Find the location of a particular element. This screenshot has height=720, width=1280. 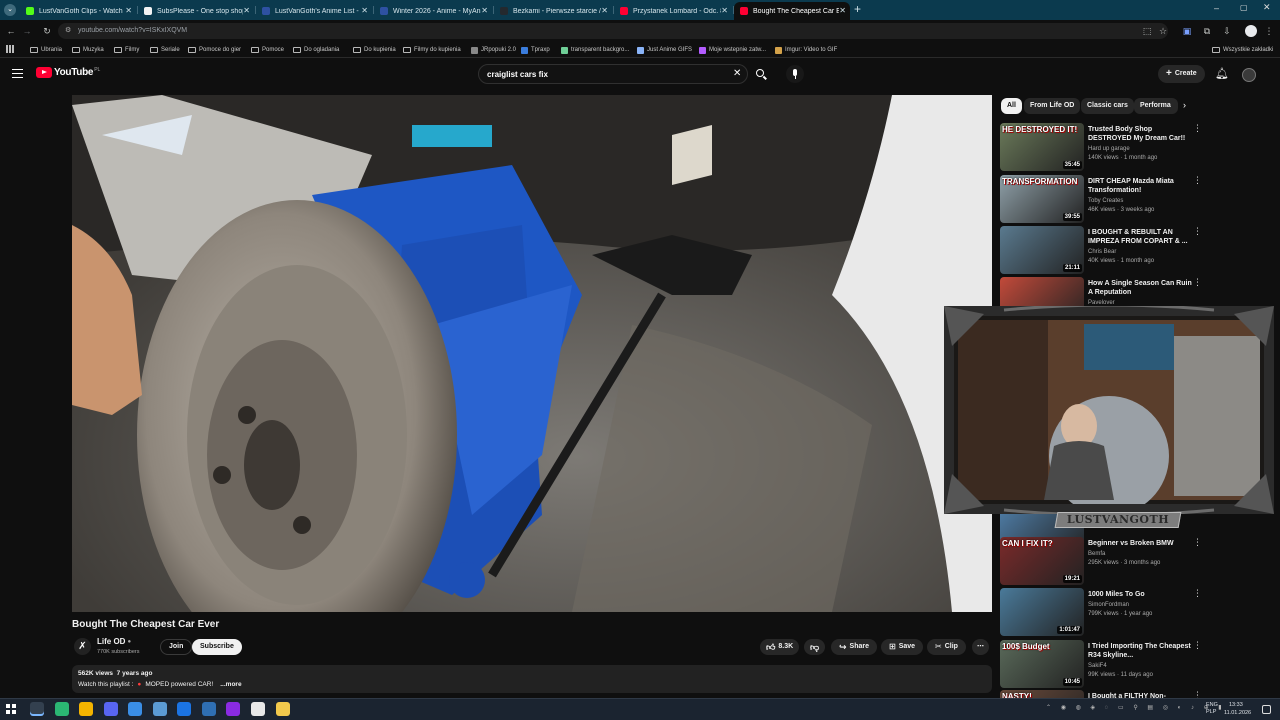

join-button: Join is located at coordinates (176, 647).